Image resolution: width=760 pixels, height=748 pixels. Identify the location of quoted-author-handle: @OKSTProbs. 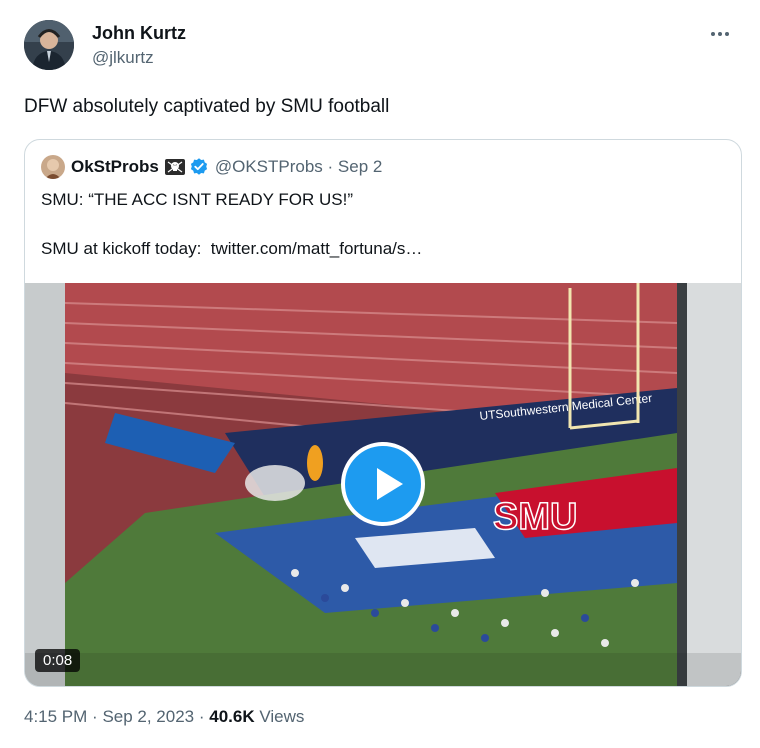
(269, 167).